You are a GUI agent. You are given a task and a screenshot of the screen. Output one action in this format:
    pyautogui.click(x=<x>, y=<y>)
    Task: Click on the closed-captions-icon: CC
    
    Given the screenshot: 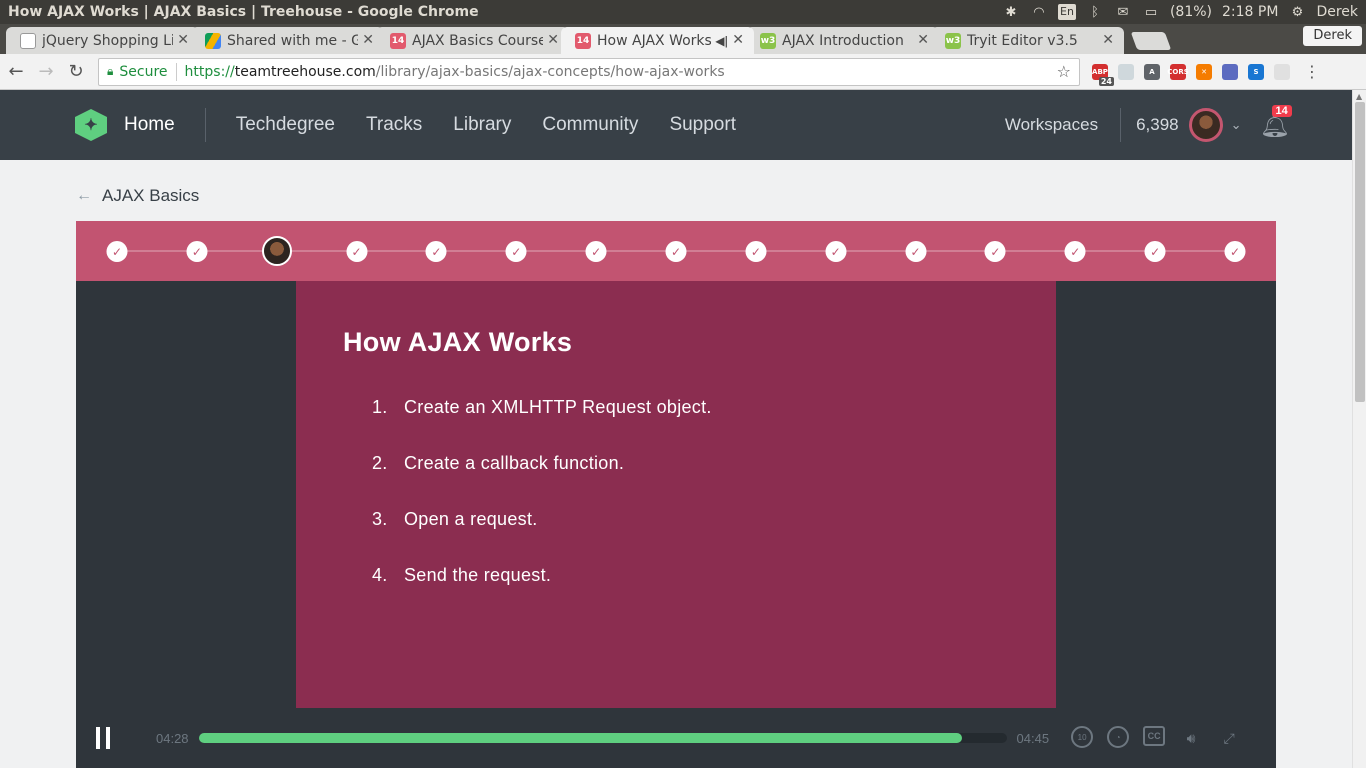 What is the action you would take?
    pyautogui.click(x=1154, y=736)
    